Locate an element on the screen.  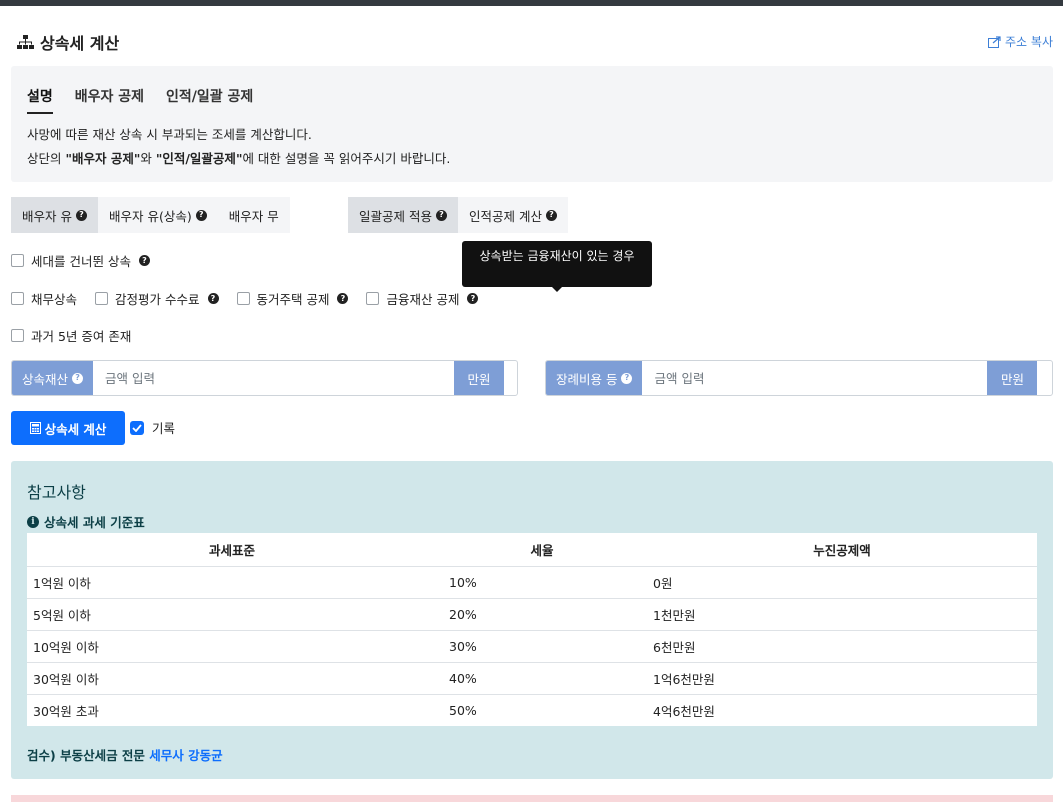
table-row: 10억원 이하 30% 6천만원 is located at coordinates (532, 646).